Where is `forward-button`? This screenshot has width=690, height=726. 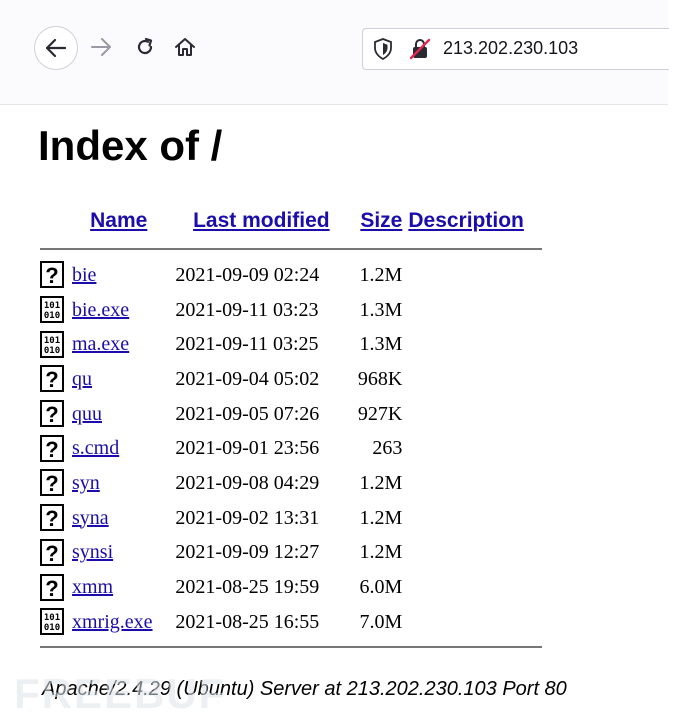
forward-button is located at coordinates (101, 47).